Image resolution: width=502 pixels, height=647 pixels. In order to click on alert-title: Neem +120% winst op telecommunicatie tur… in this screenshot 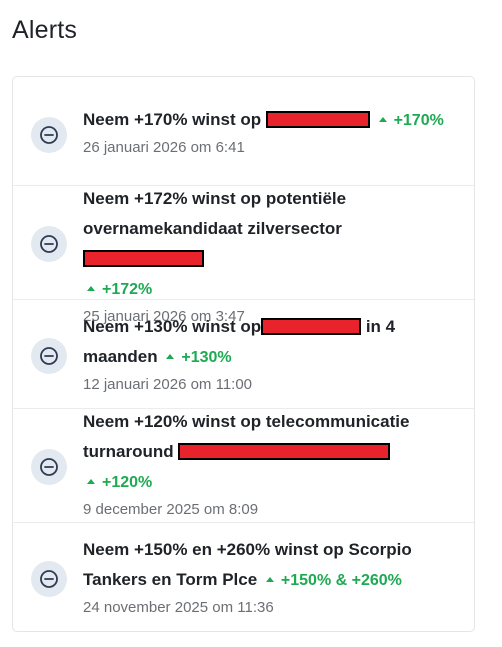, I will do `click(272, 452)`.